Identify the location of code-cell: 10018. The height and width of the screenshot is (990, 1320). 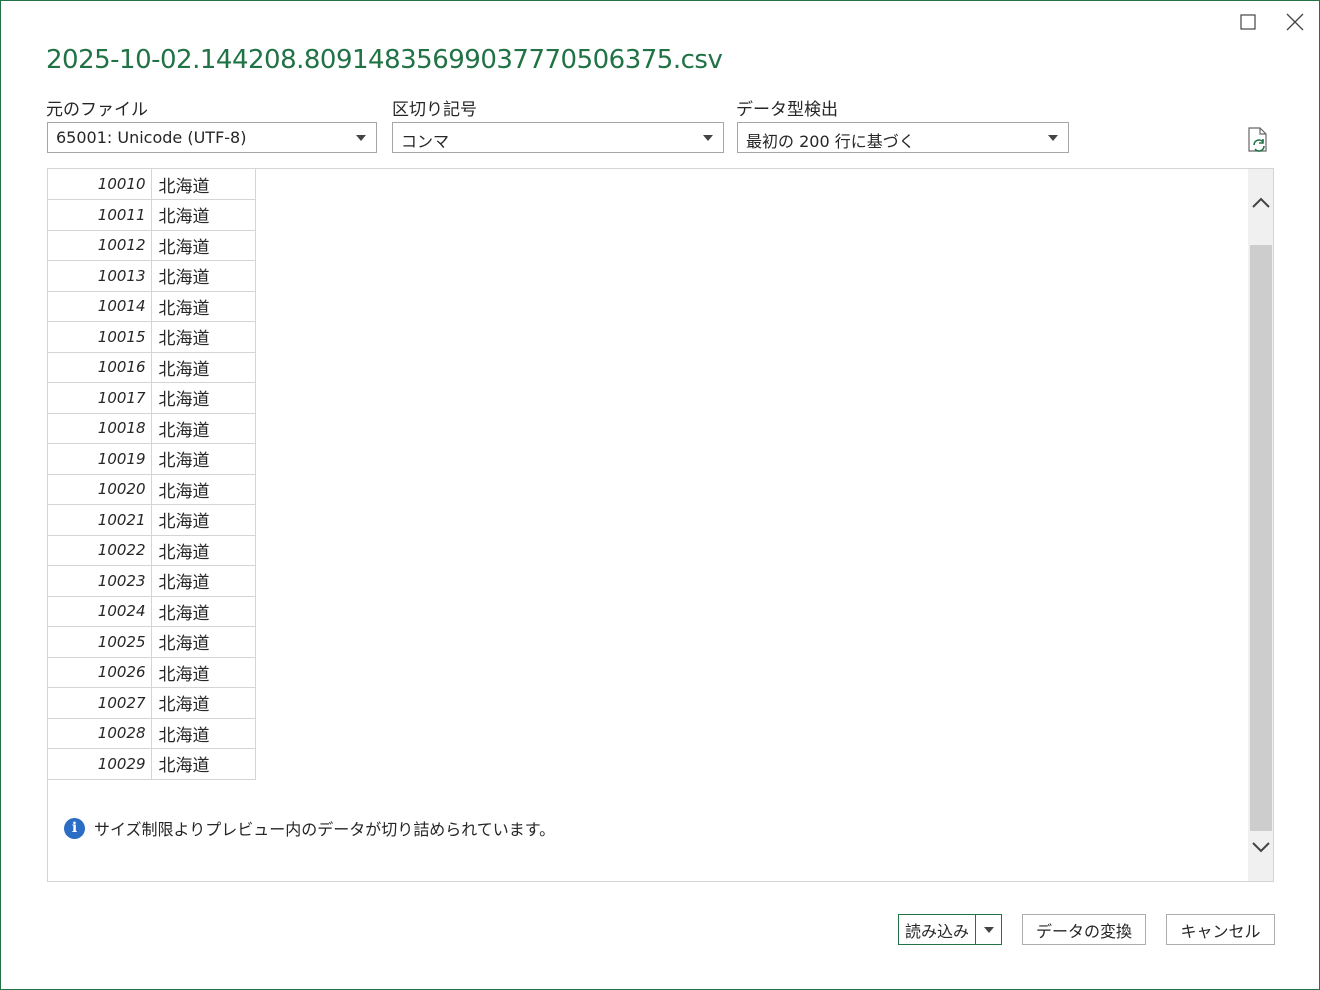
(100, 428).